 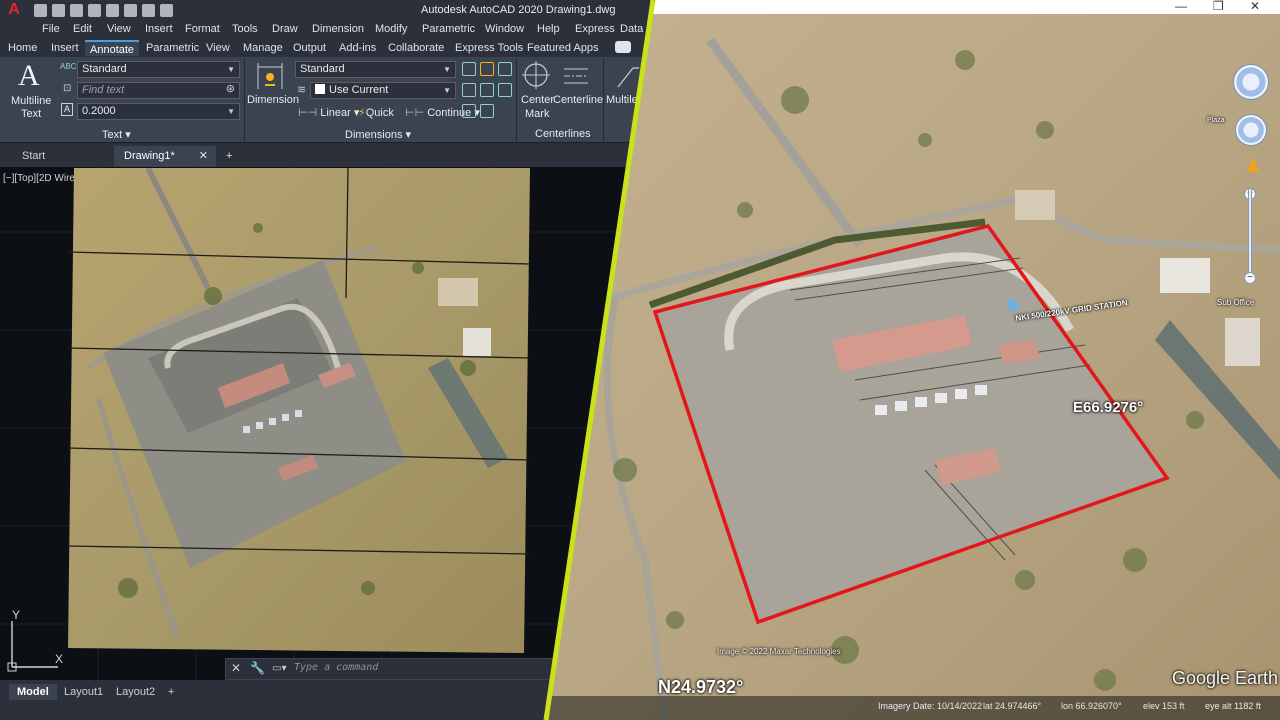 What do you see at coordinates (135, 692) in the screenshot?
I see `tab-layout2: Layout2` at bounding box center [135, 692].